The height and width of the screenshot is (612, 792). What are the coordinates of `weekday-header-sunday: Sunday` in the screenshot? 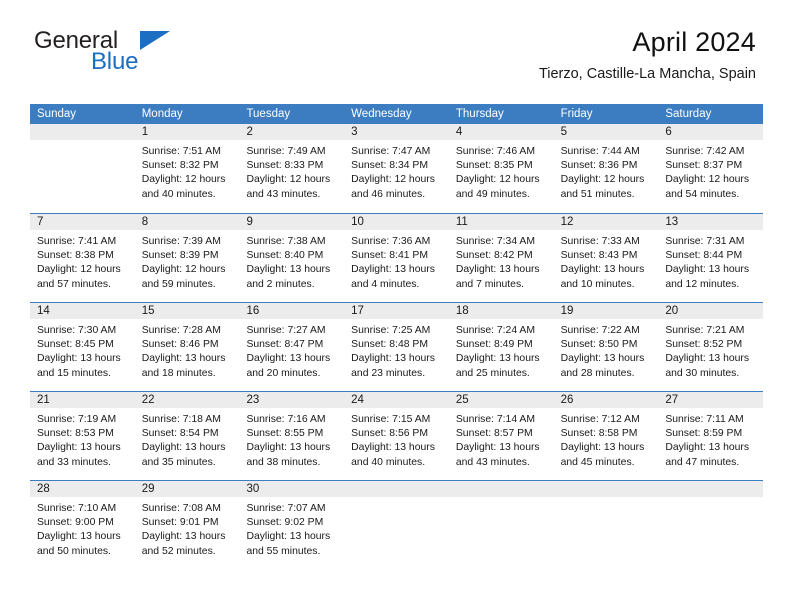 It's located at (57, 114).